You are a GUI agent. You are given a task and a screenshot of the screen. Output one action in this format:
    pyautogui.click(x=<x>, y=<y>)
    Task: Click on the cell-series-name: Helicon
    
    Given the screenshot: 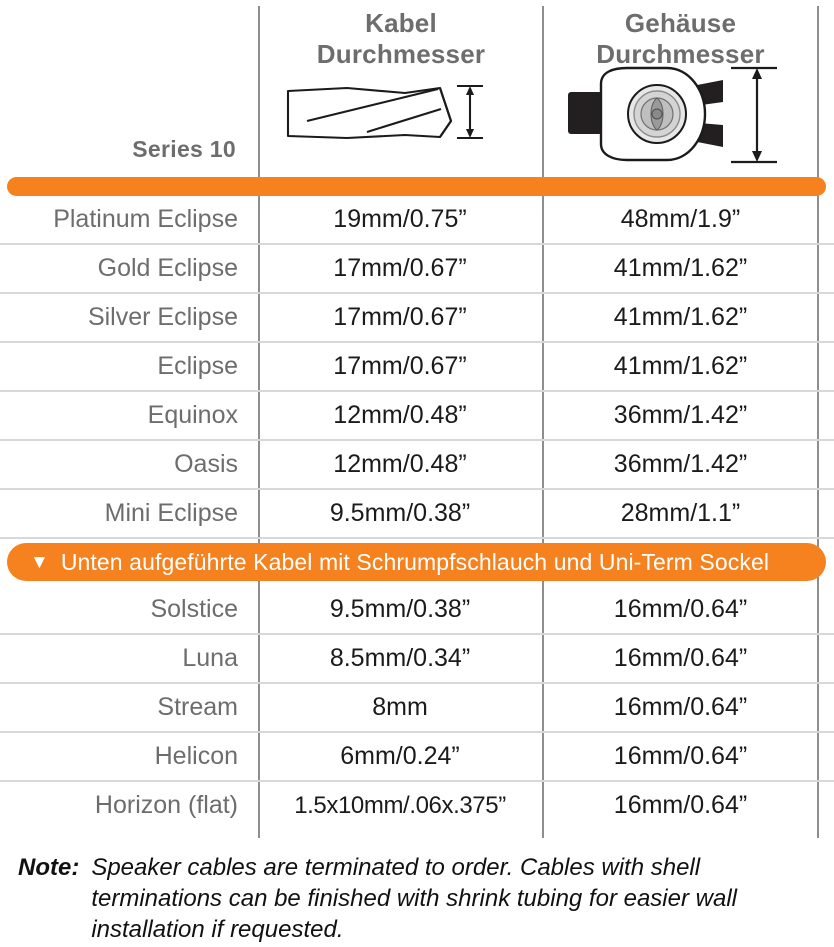 What is the action you would take?
    pyautogui.click(x=196, y=756)
    